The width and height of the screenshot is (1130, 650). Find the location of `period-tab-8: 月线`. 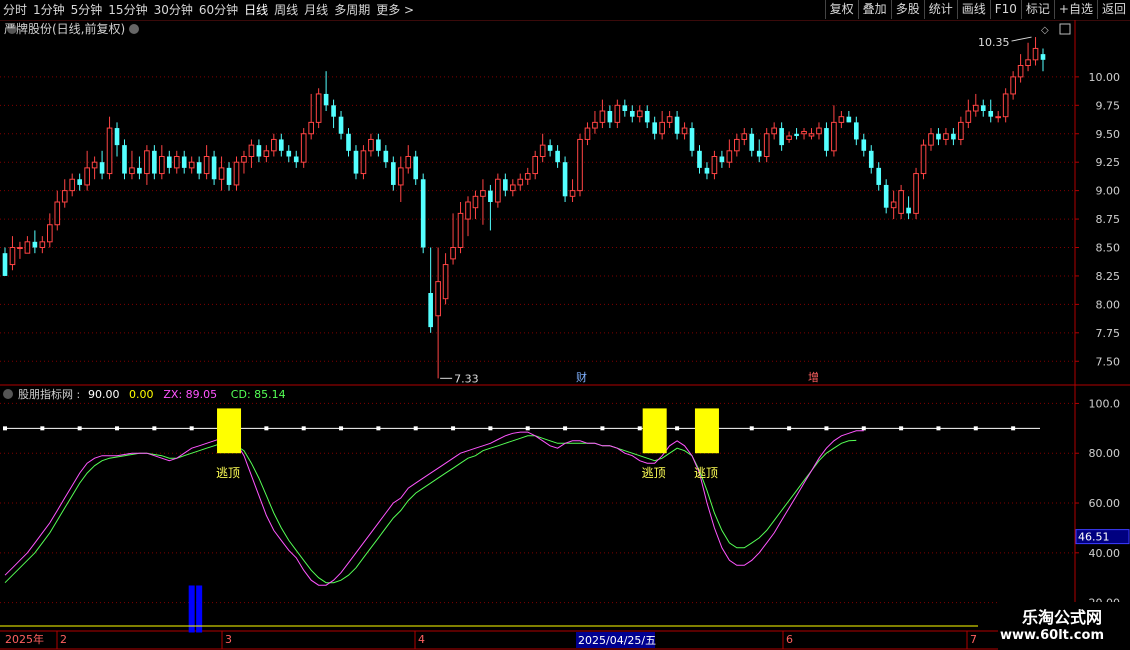

period-tab-8: 月线 is located at coordinates (316, 10).